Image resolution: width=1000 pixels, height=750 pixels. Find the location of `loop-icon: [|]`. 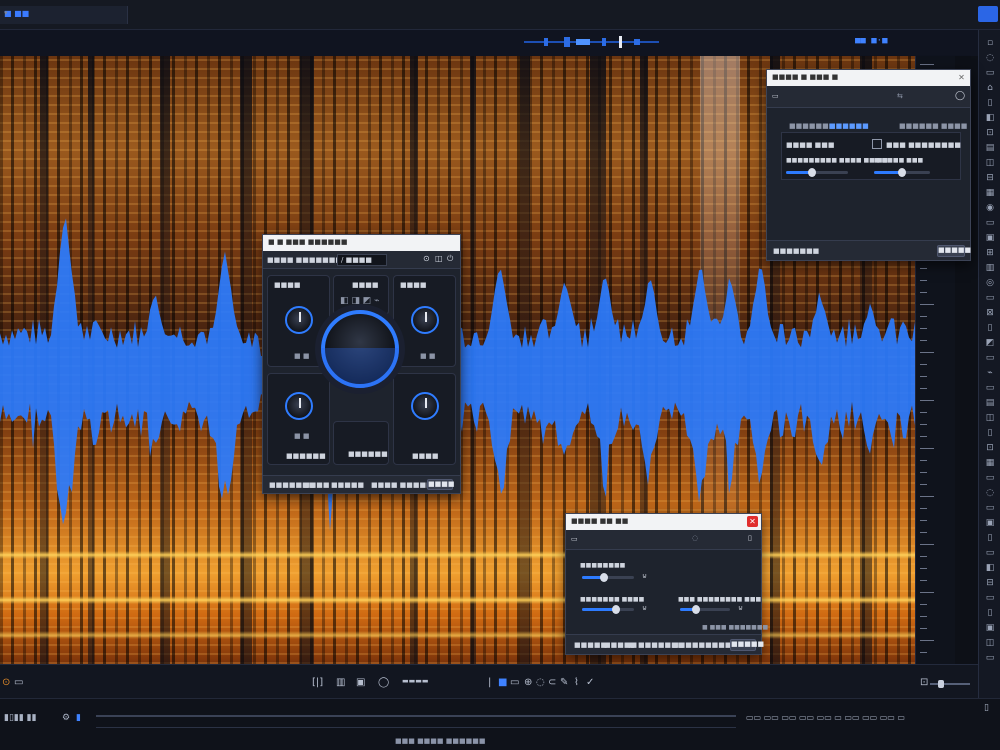

loop-icon: [|] is located at coordinates (317, 682).